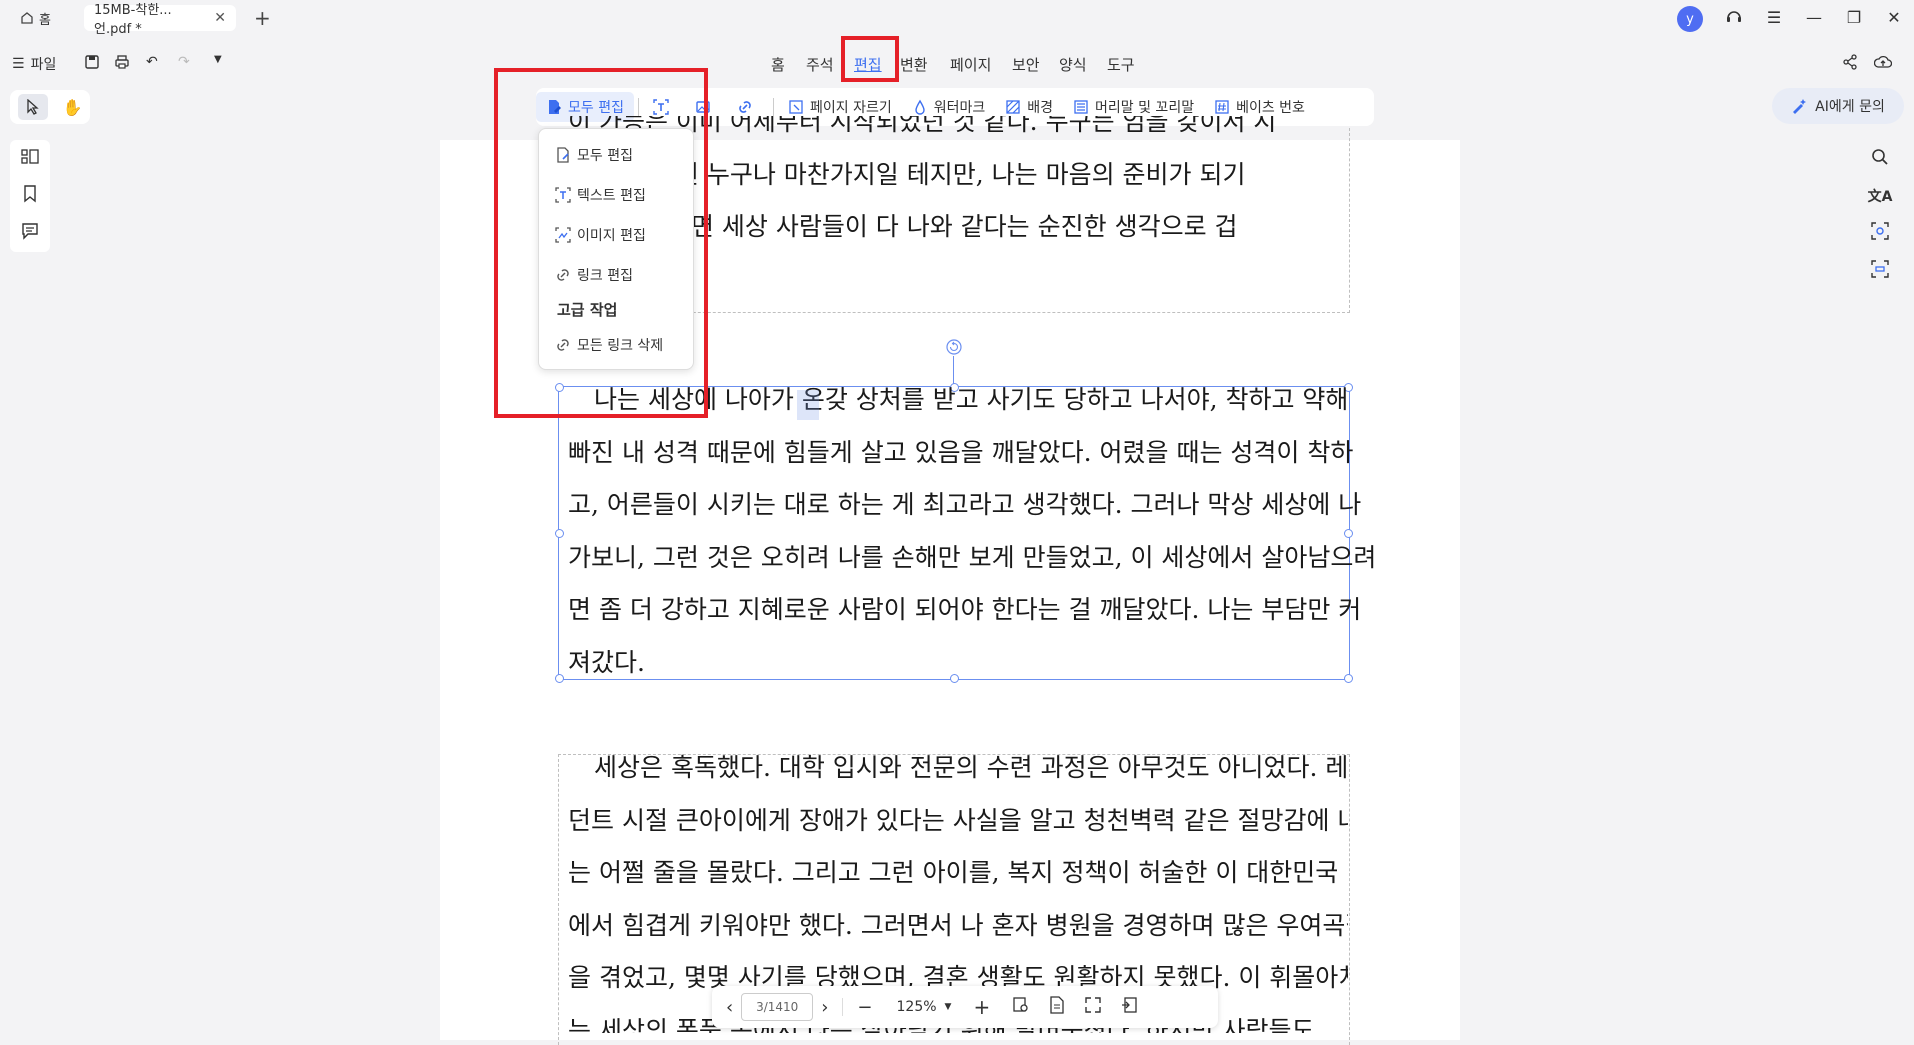 This screenshot has width=1914, height=1045. I want to click on next-page-icon: ›, so click(824, 1007).